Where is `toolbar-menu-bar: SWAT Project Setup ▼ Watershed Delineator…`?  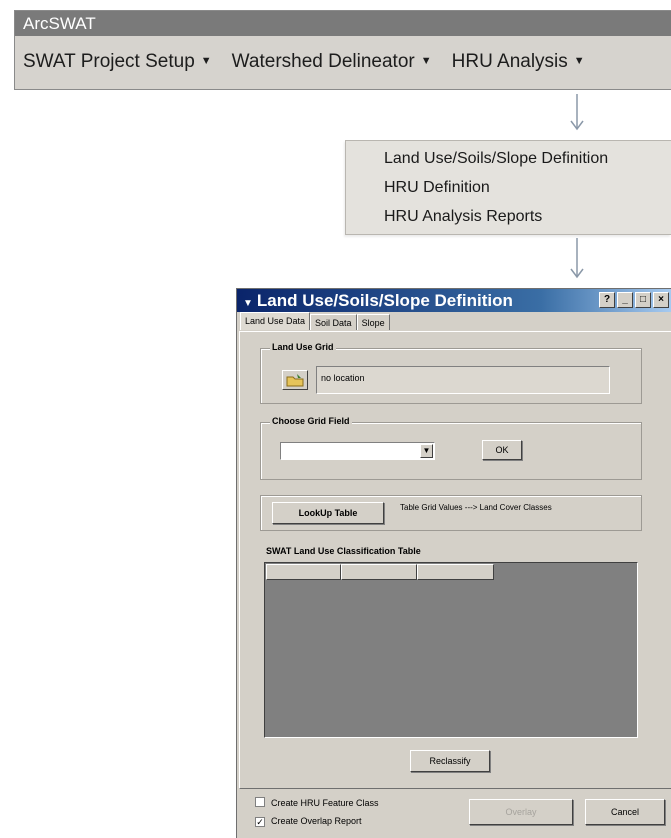
toolbar-menu-bar: SWAT Project Setup ▼ Watershed Delineator… is located at coordinates (343, 54).